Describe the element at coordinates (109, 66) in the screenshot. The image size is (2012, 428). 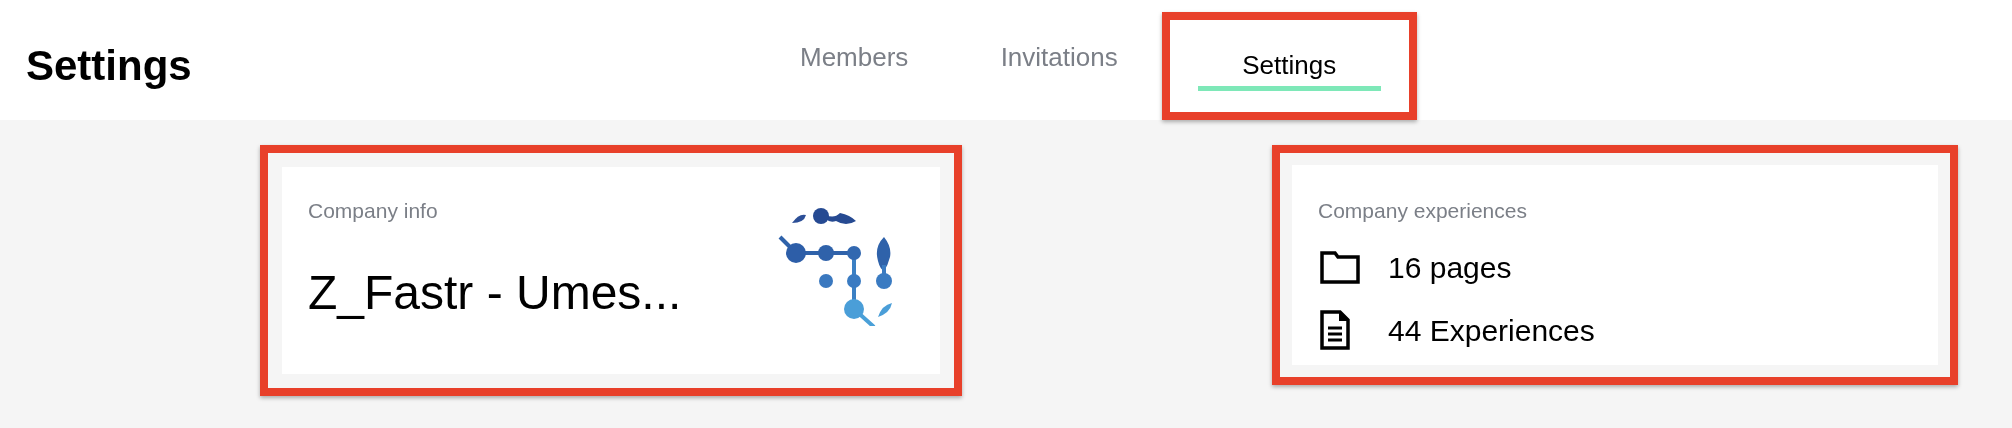
I see `page-title: Settings` at that location.